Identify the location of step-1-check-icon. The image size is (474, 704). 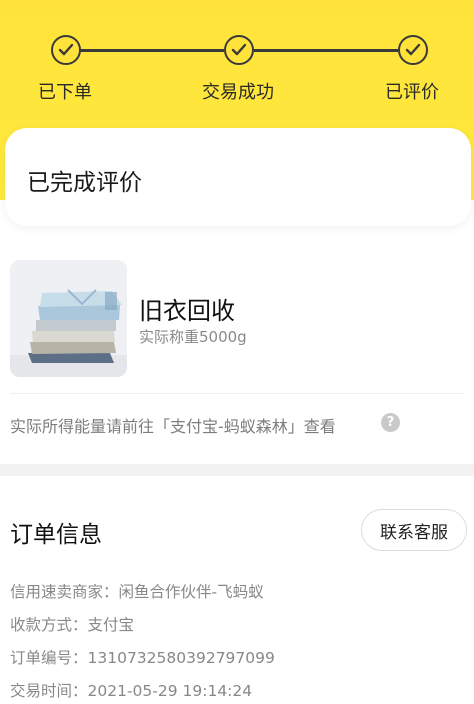
(66, 50).